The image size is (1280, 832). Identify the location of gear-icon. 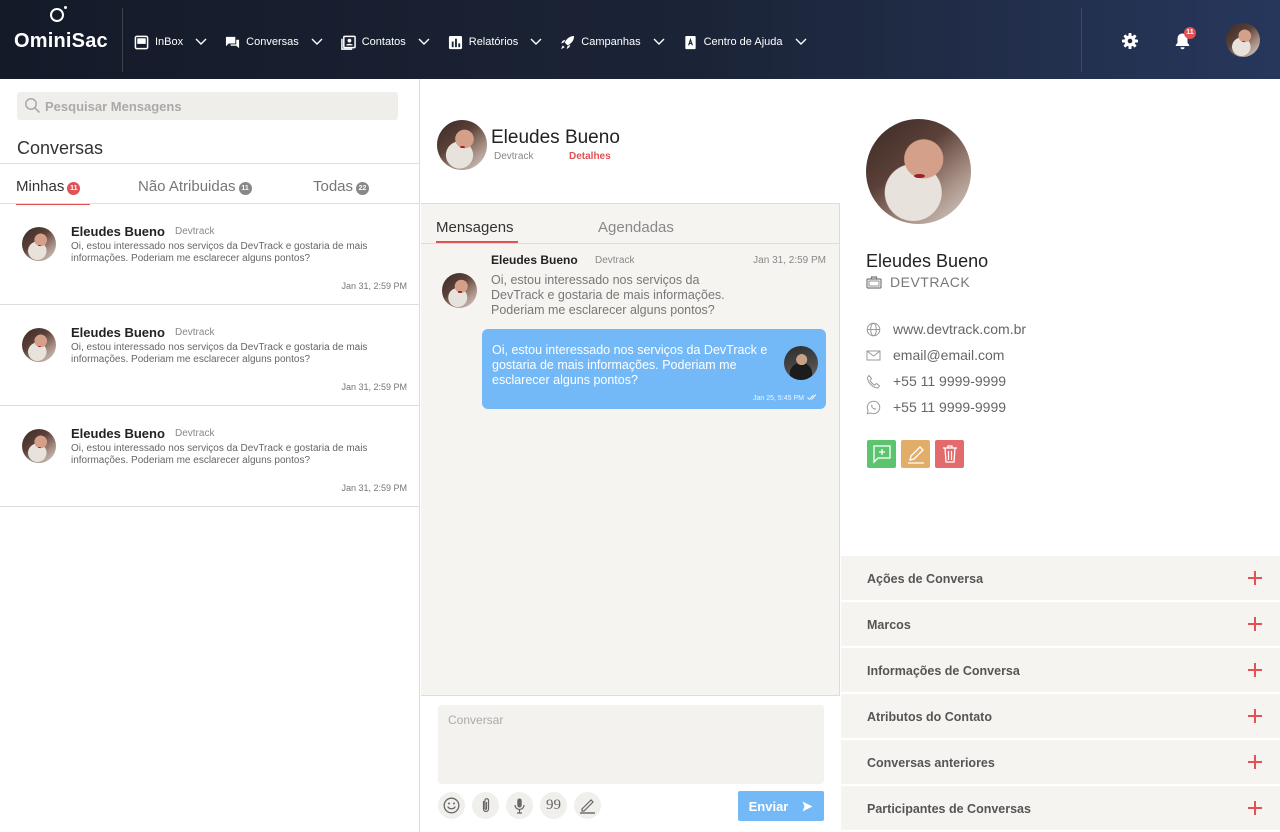
(1130, 41).